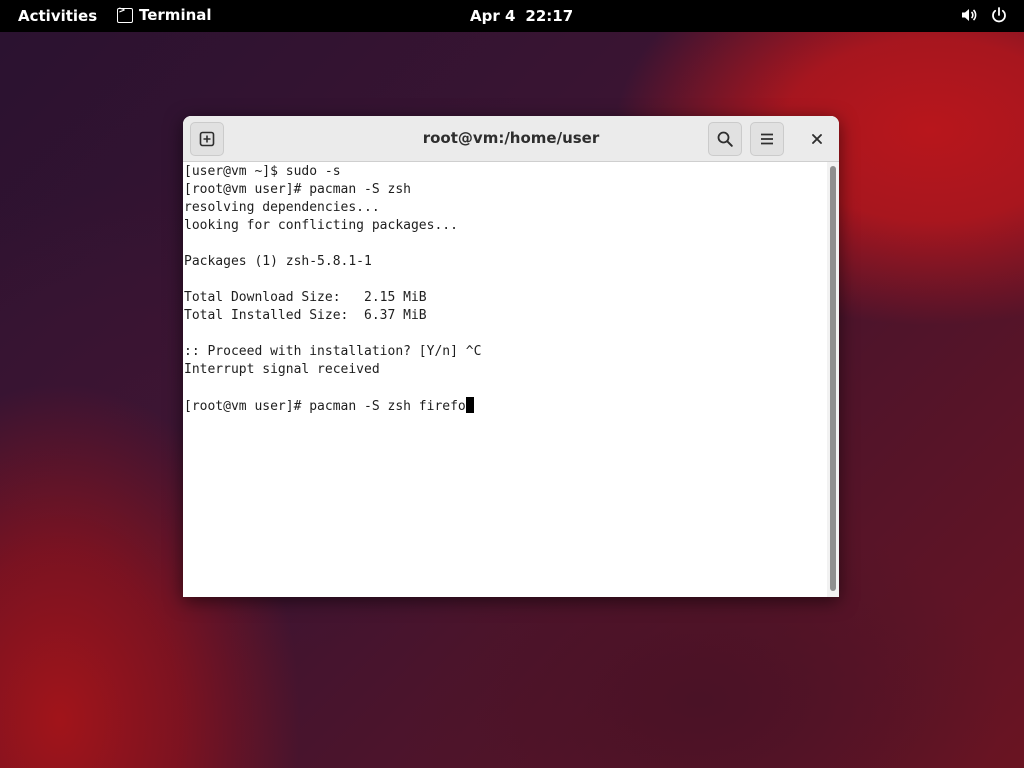  I want to click on top-bar: Activities Terminal Apr 4 22:17, so click(512, 16).